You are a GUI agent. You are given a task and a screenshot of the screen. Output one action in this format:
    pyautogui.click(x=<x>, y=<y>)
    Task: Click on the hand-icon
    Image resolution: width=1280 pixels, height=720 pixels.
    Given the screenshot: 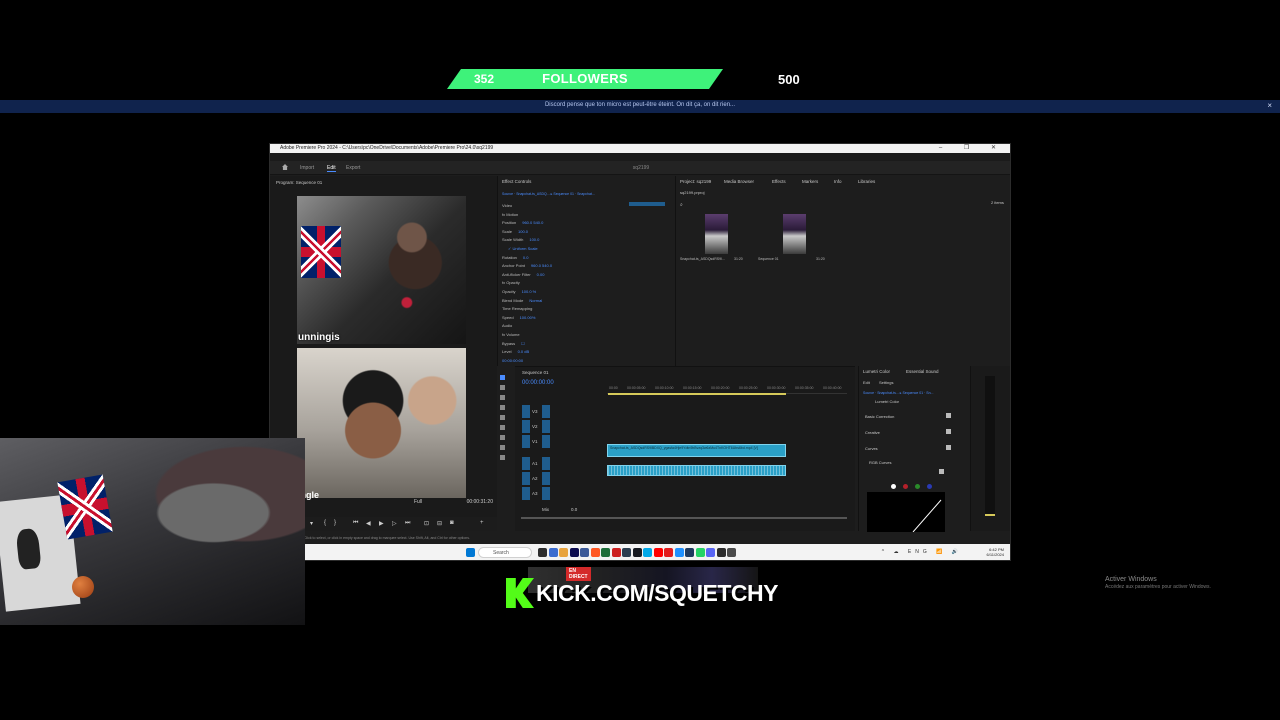 What is the action you would take?
    pyautogui.click(x=502, y=447)
    